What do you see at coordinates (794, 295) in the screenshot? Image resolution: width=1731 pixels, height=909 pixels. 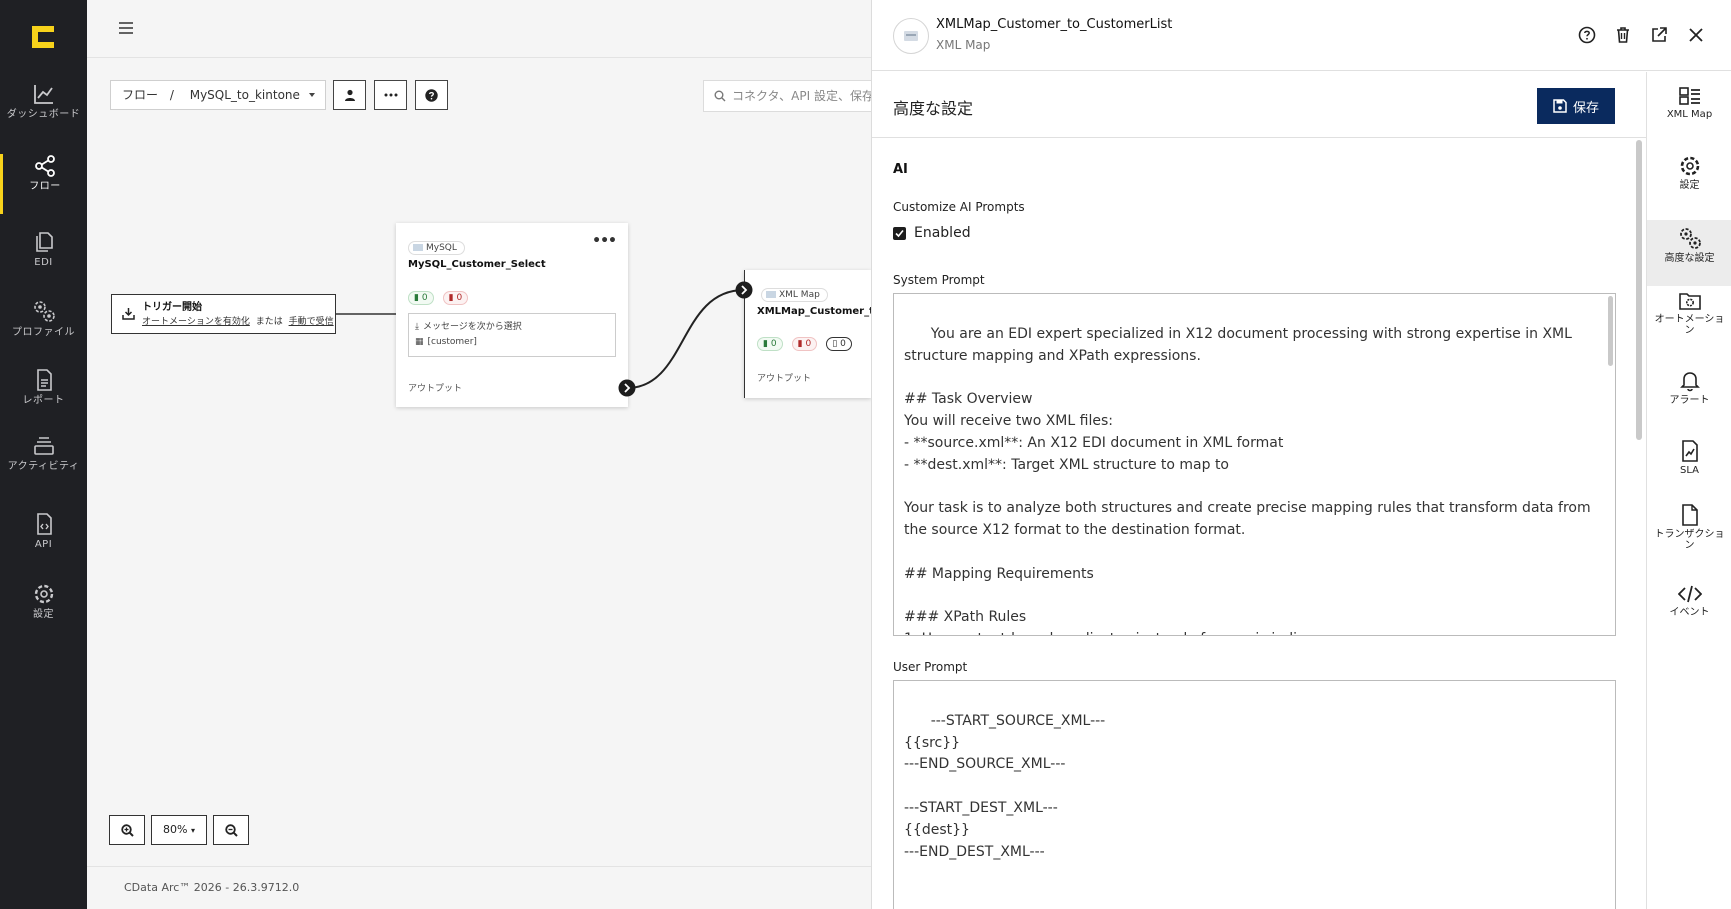 I see `connector-type-tag: XML Map` at bounding box center [794, 295].